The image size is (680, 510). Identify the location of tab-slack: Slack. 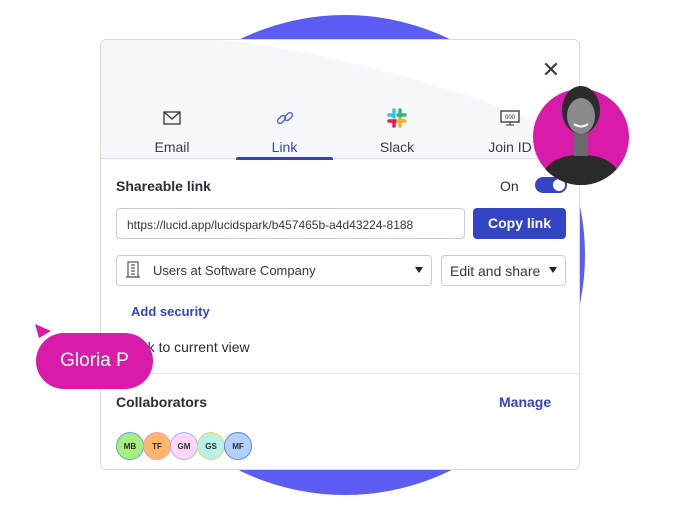
(397, 130).